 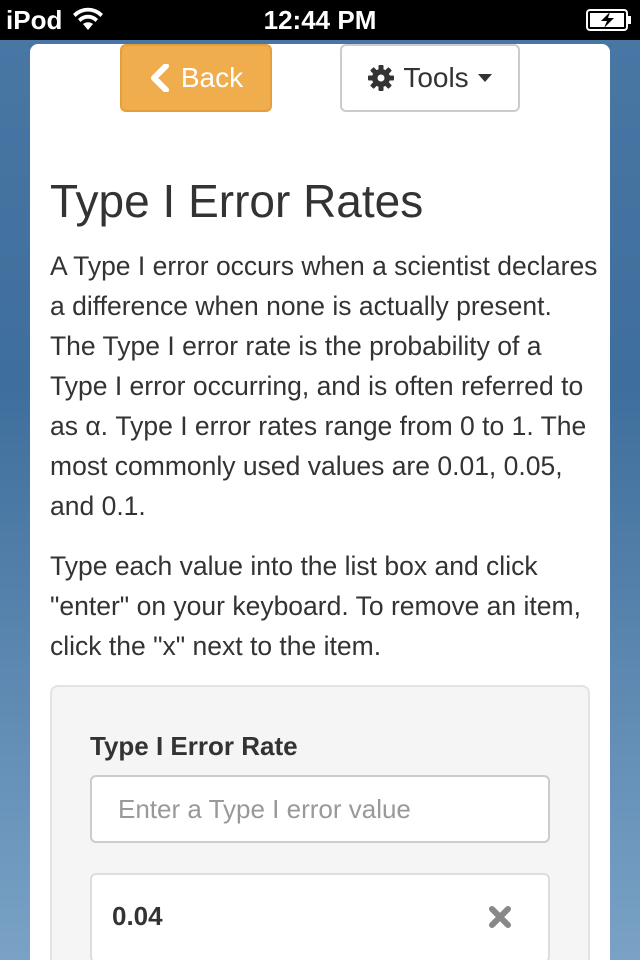 What do you see at coordinates (500, 917) in the screenshot?
I see `close-icon` at bounding box center [500, 917].